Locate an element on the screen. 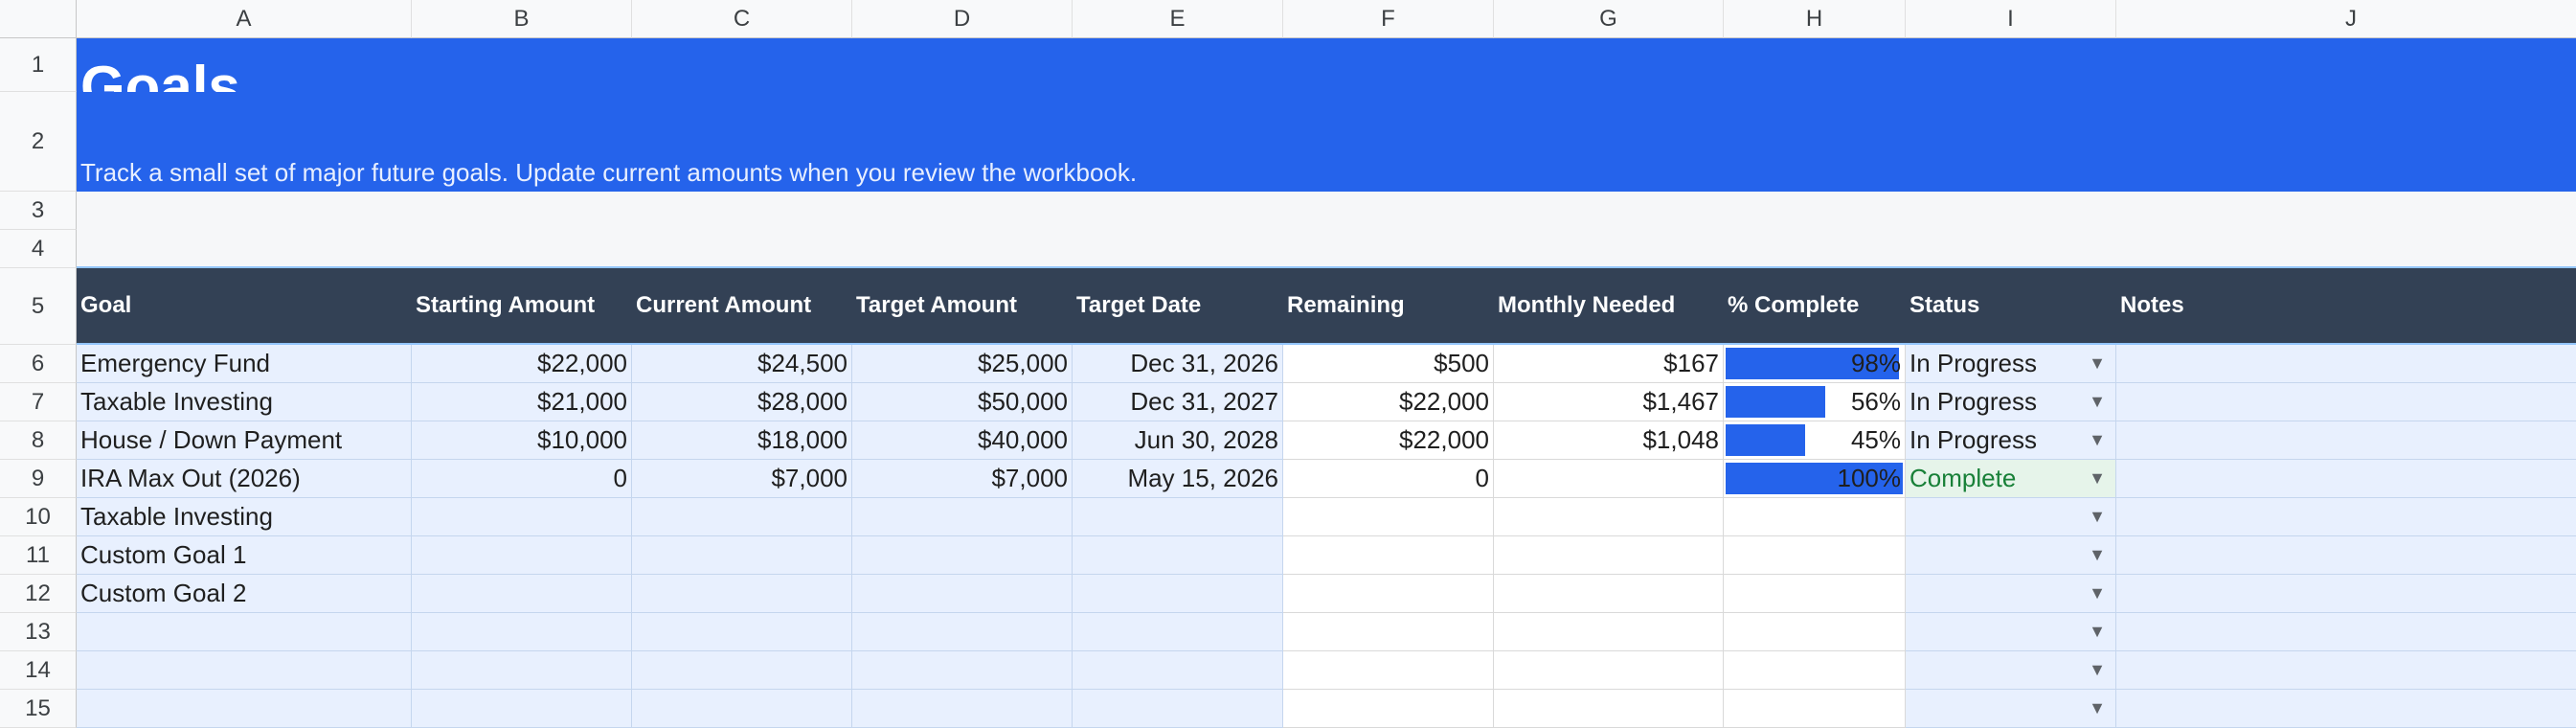 This screenshot has width=2576, height=728. row-header-12: 12 is located at coordinates (38, 594).